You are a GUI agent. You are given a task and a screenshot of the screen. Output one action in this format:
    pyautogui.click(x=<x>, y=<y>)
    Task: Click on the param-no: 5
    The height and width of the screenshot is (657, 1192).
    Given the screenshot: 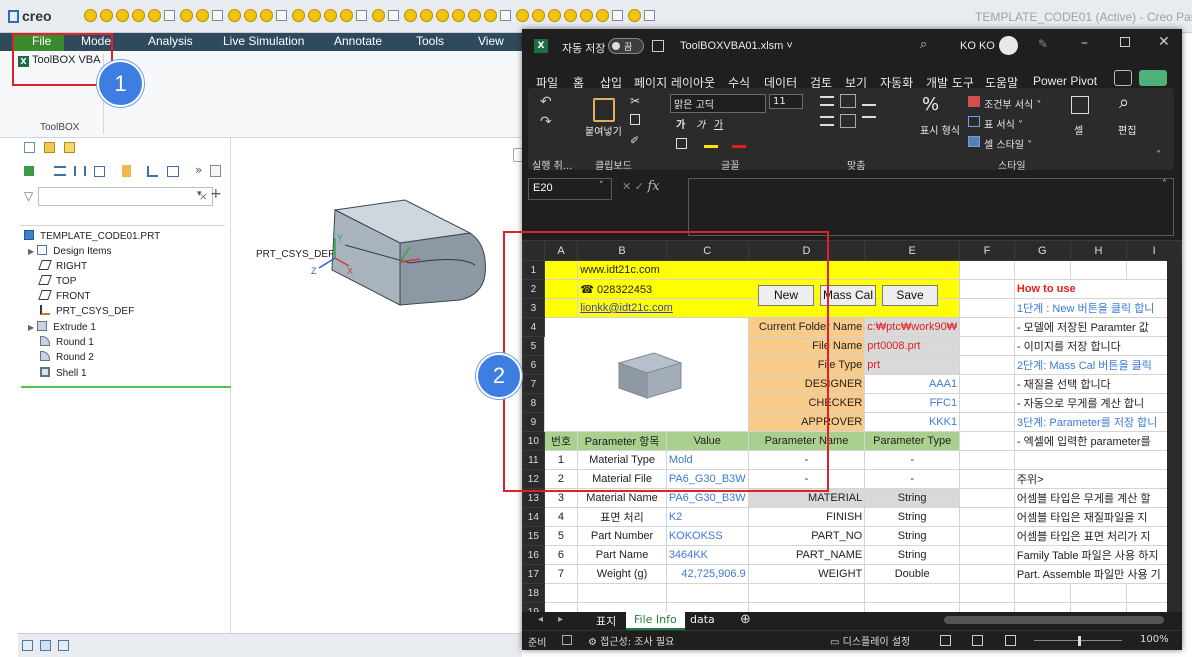 What is the action you would take?
    pyautogui.click(x=561, y=536)
    